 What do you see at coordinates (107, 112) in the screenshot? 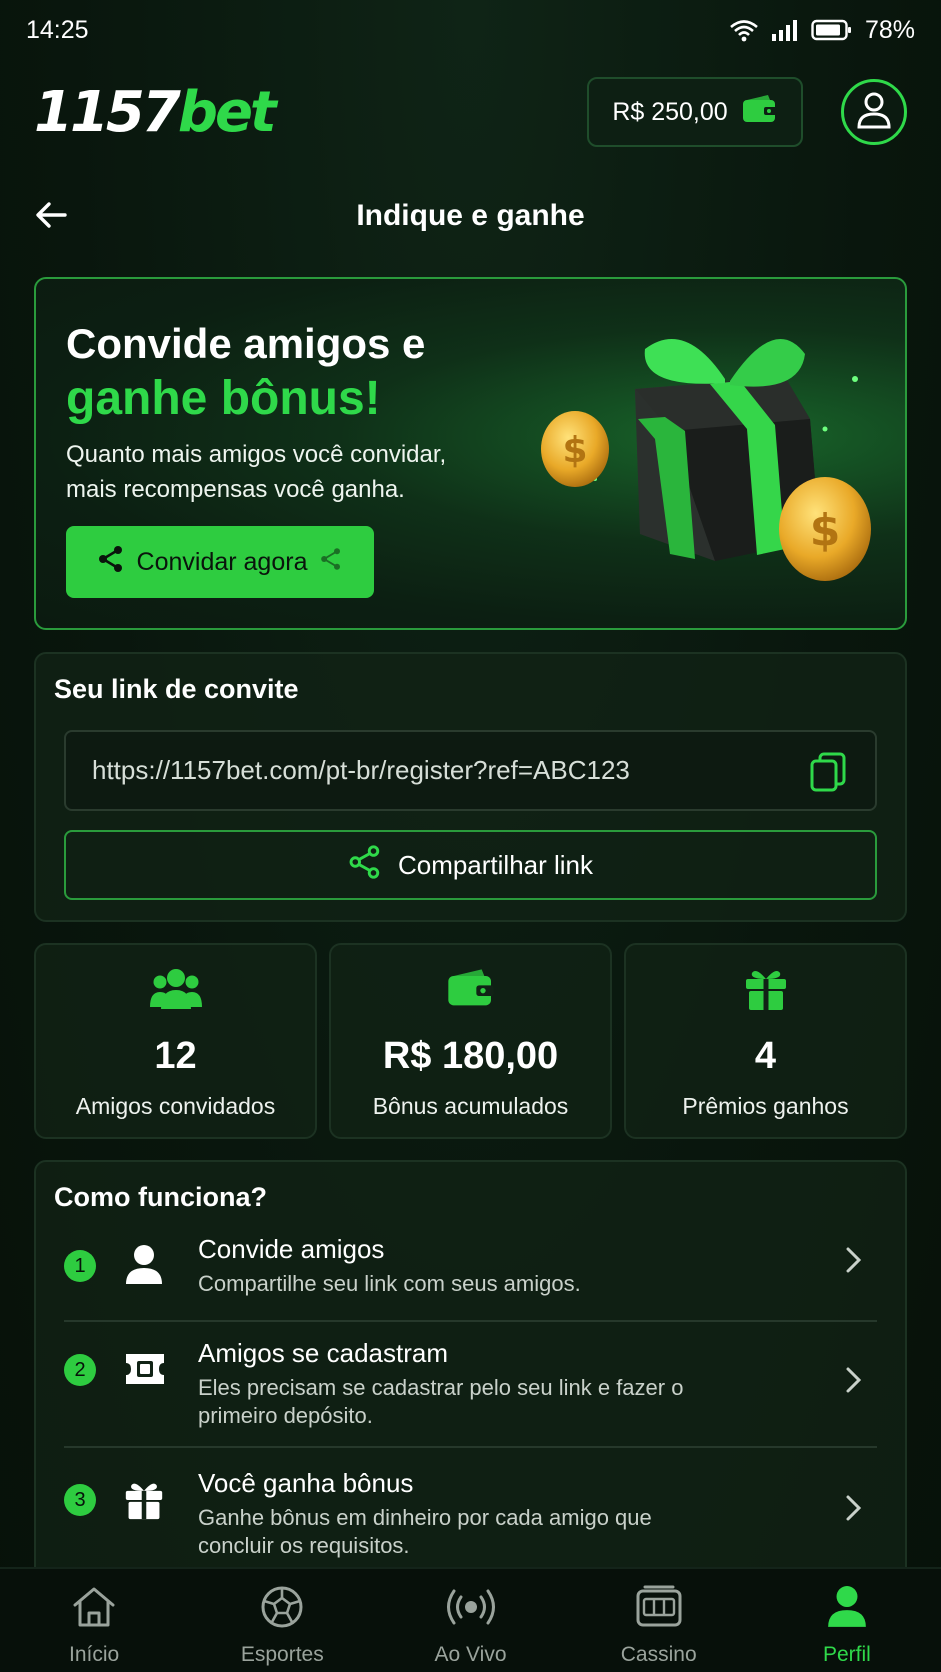
I see `logo-number: 1157` at bounding box center [107, 112].